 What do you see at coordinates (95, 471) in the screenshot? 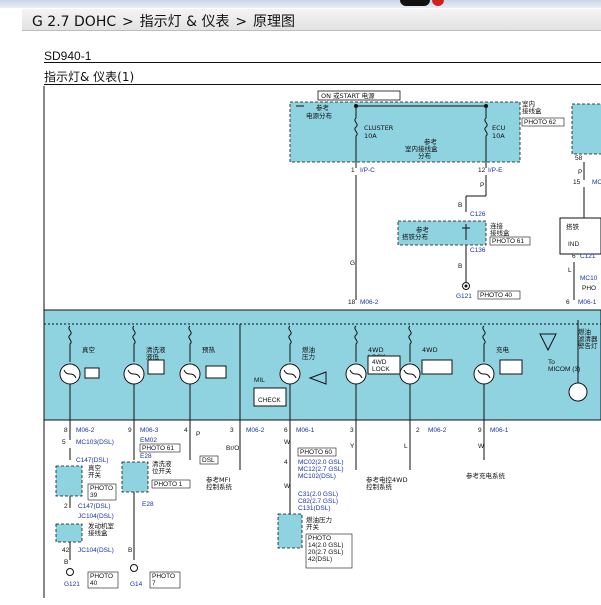
I see `vacuum-switch-label: 真空开关` at bounding box center [95, 471].